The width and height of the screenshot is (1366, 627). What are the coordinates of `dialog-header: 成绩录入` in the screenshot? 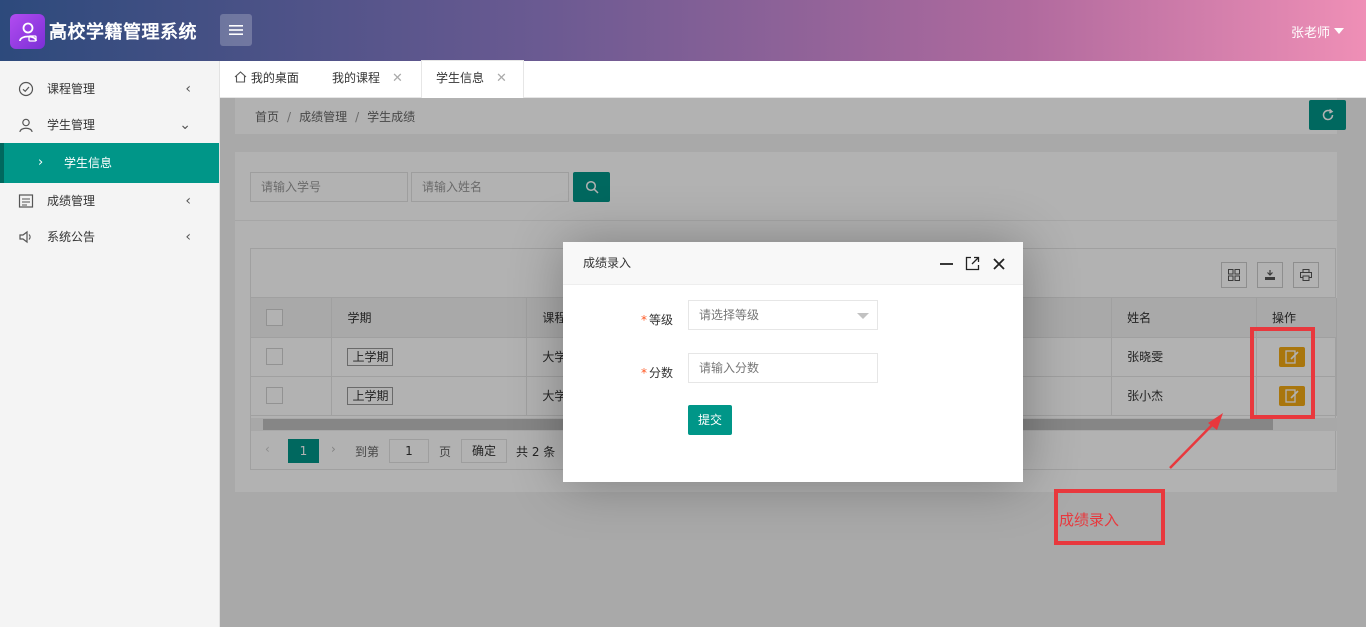 It's located at (793, 263).